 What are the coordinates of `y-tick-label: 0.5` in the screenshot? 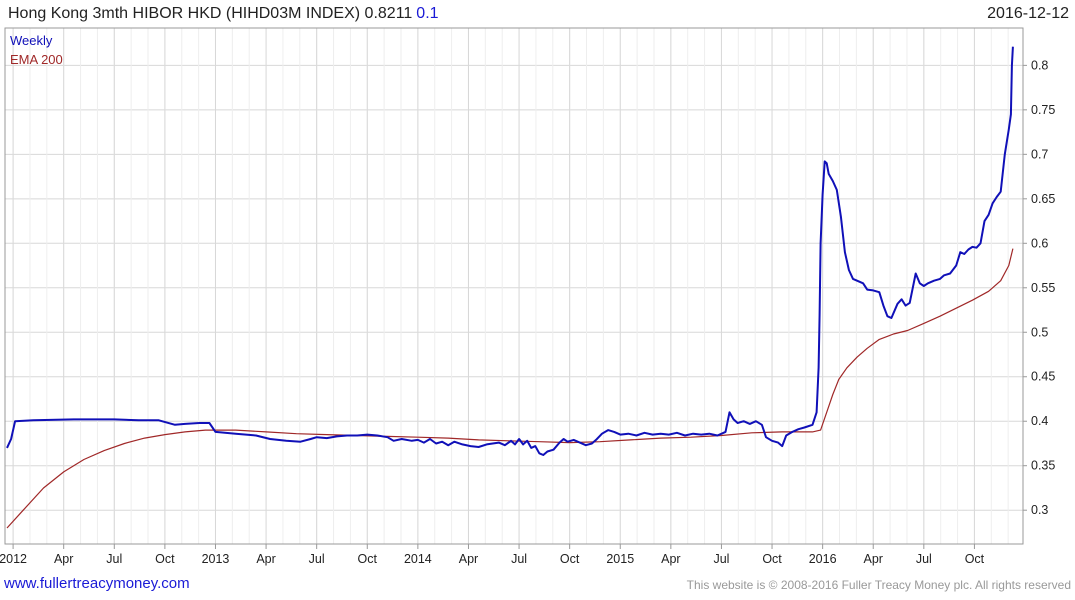 It's located at (1039, 332).